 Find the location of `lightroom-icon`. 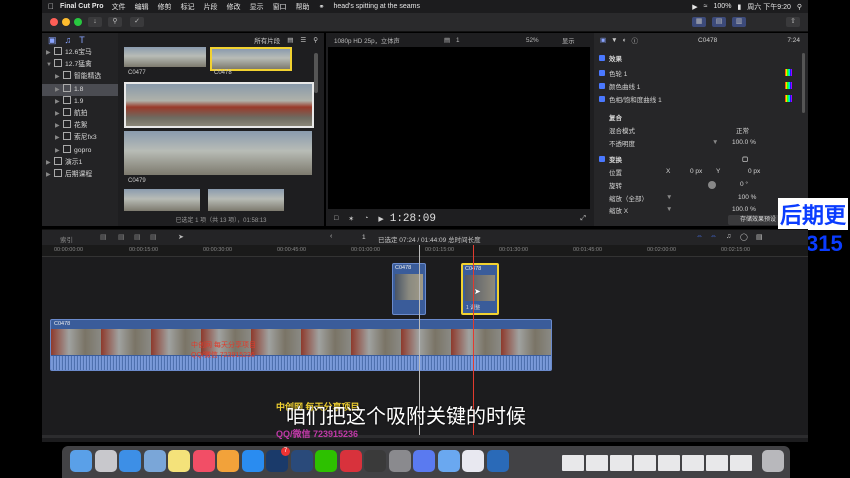

lightroom-icon is located at coordinates (301, 461).